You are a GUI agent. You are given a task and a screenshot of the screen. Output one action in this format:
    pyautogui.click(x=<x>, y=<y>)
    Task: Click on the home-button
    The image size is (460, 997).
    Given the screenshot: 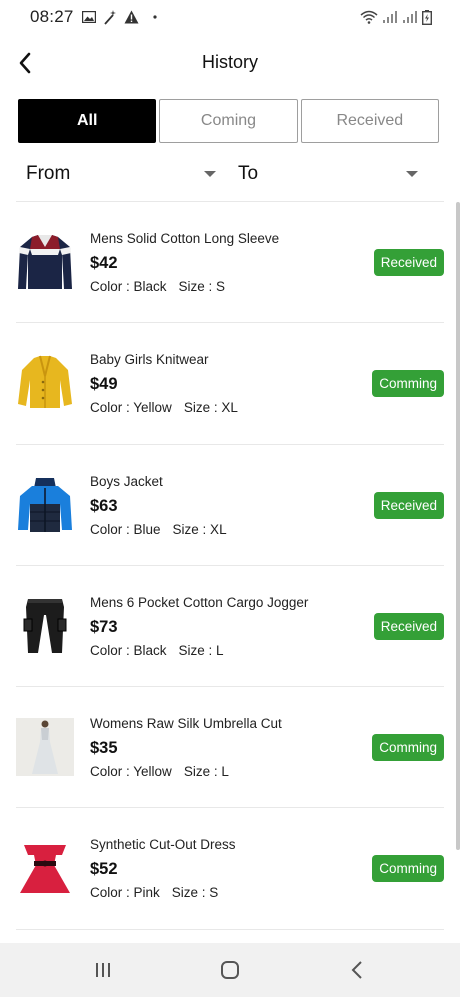 What is the action you would take?
    pyautogui.click(x=230, y=970)
    